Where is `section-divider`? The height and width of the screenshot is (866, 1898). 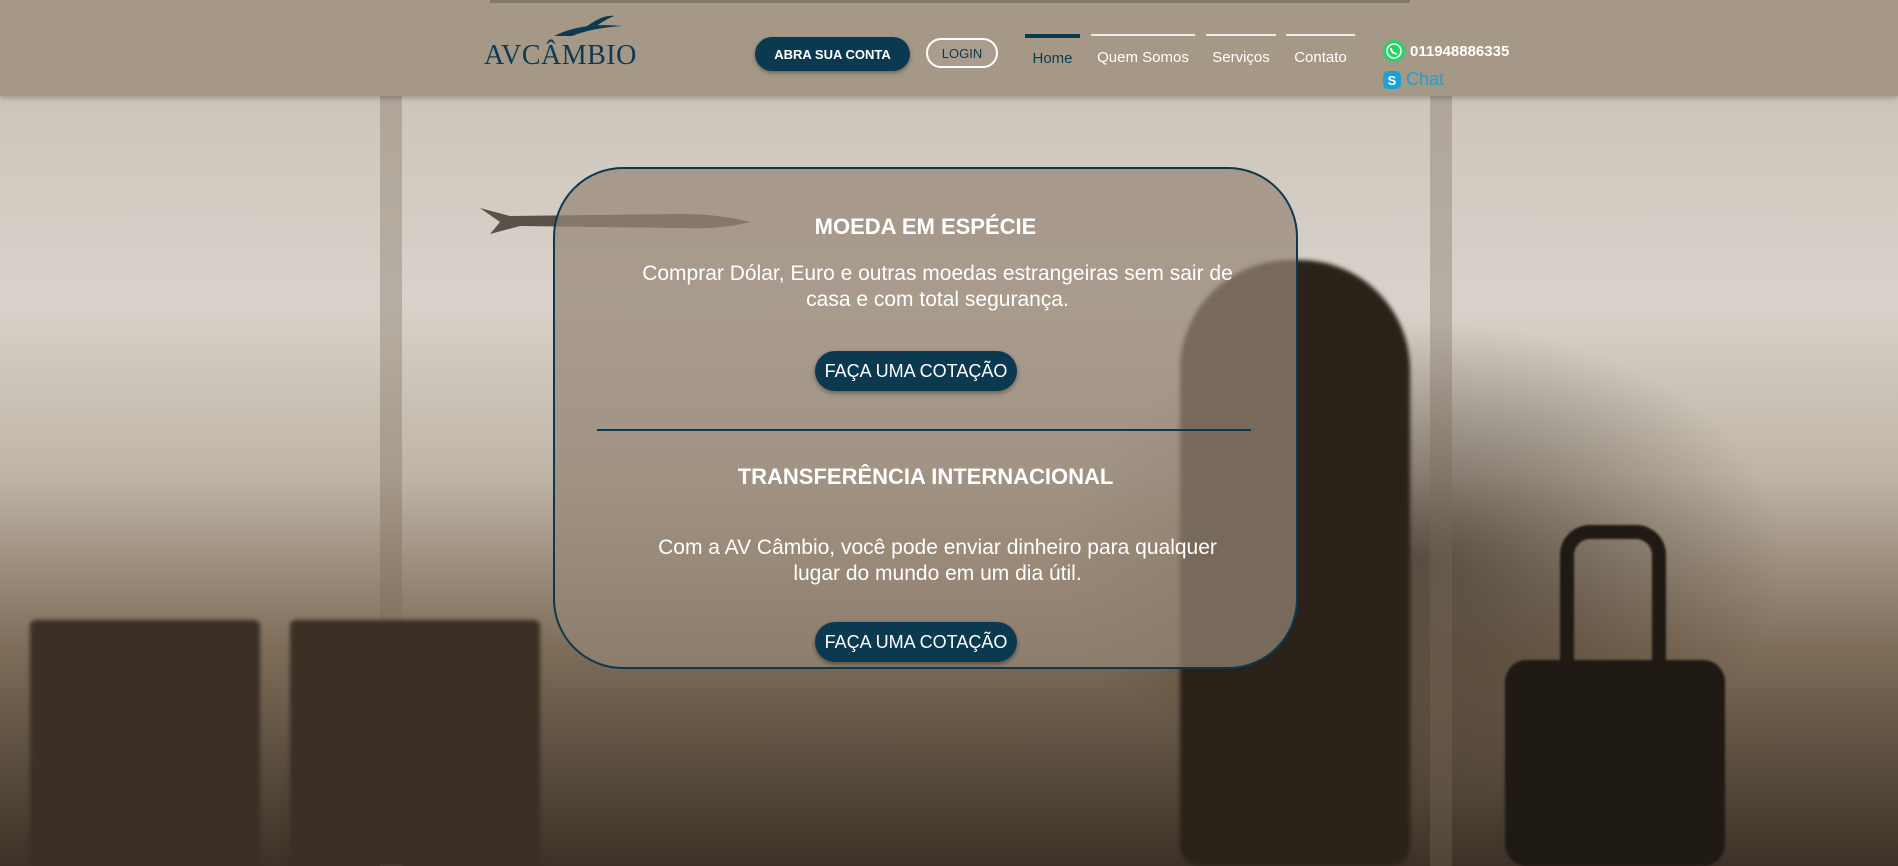 section-divider is located at coordinates (924, 430).